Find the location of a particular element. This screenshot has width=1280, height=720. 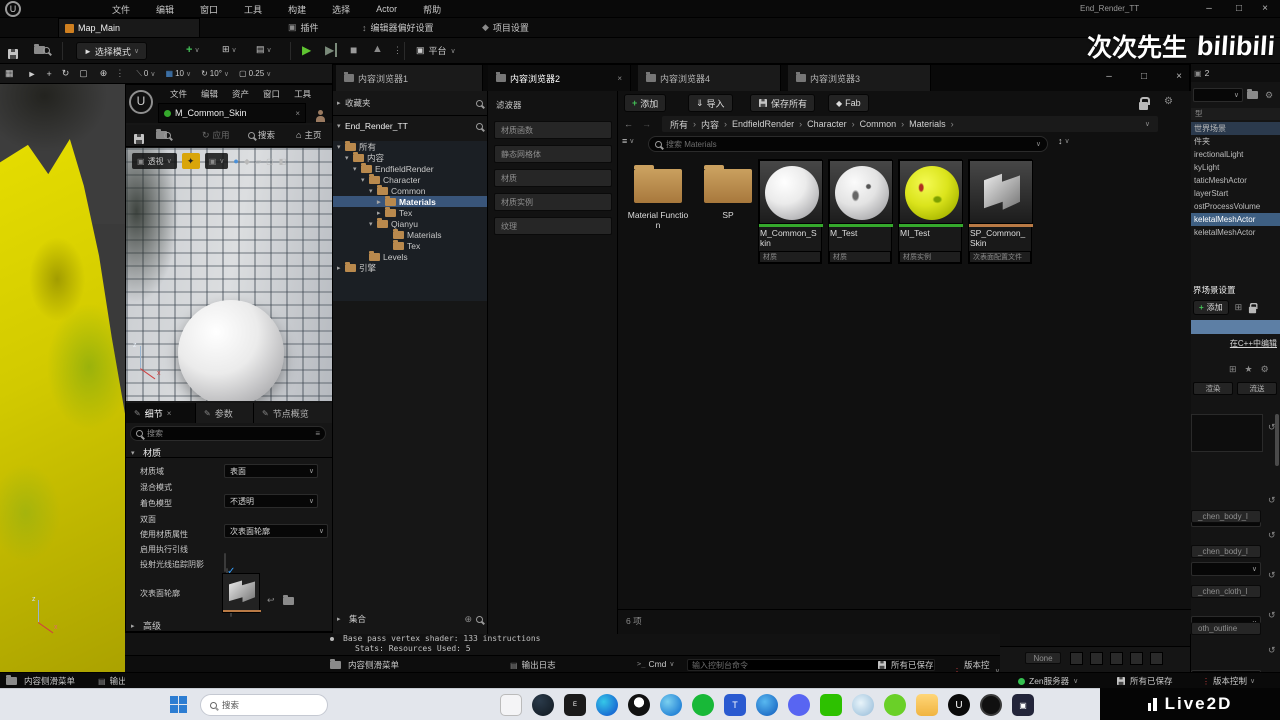

preview-tool-toggle: ✦ is located at coordinates (190, 161).